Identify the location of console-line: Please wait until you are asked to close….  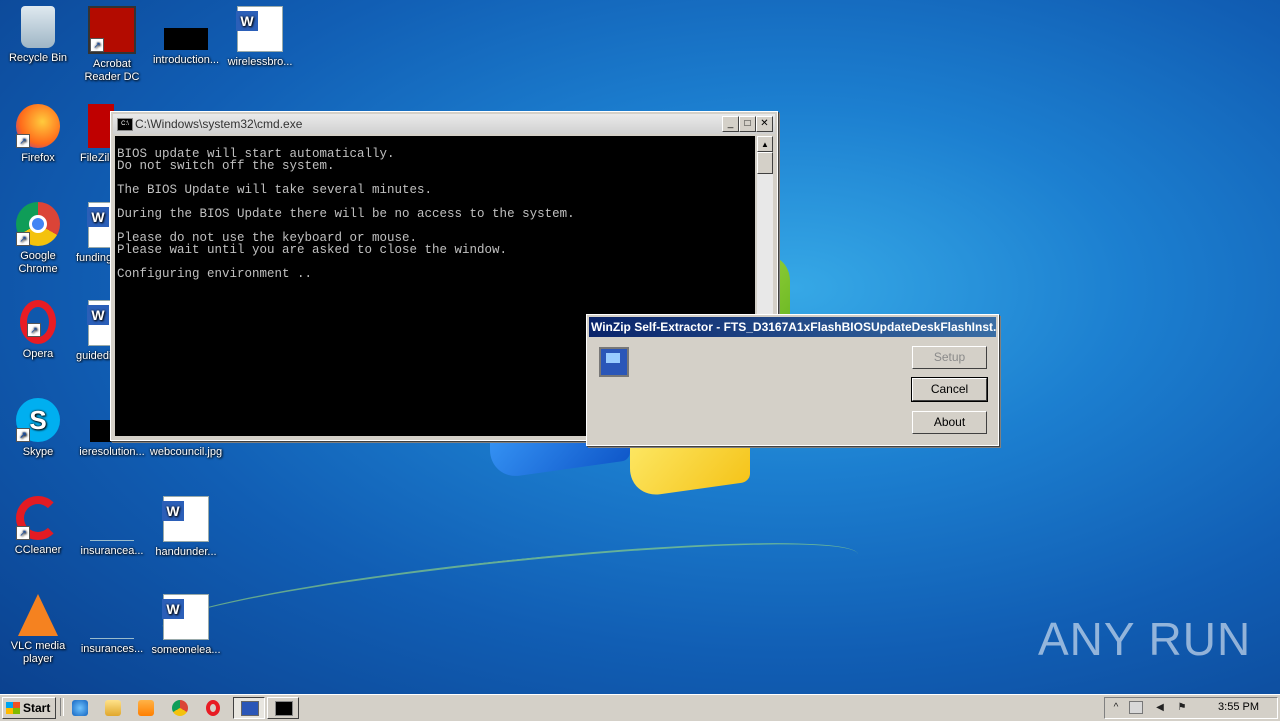
(312, 250).